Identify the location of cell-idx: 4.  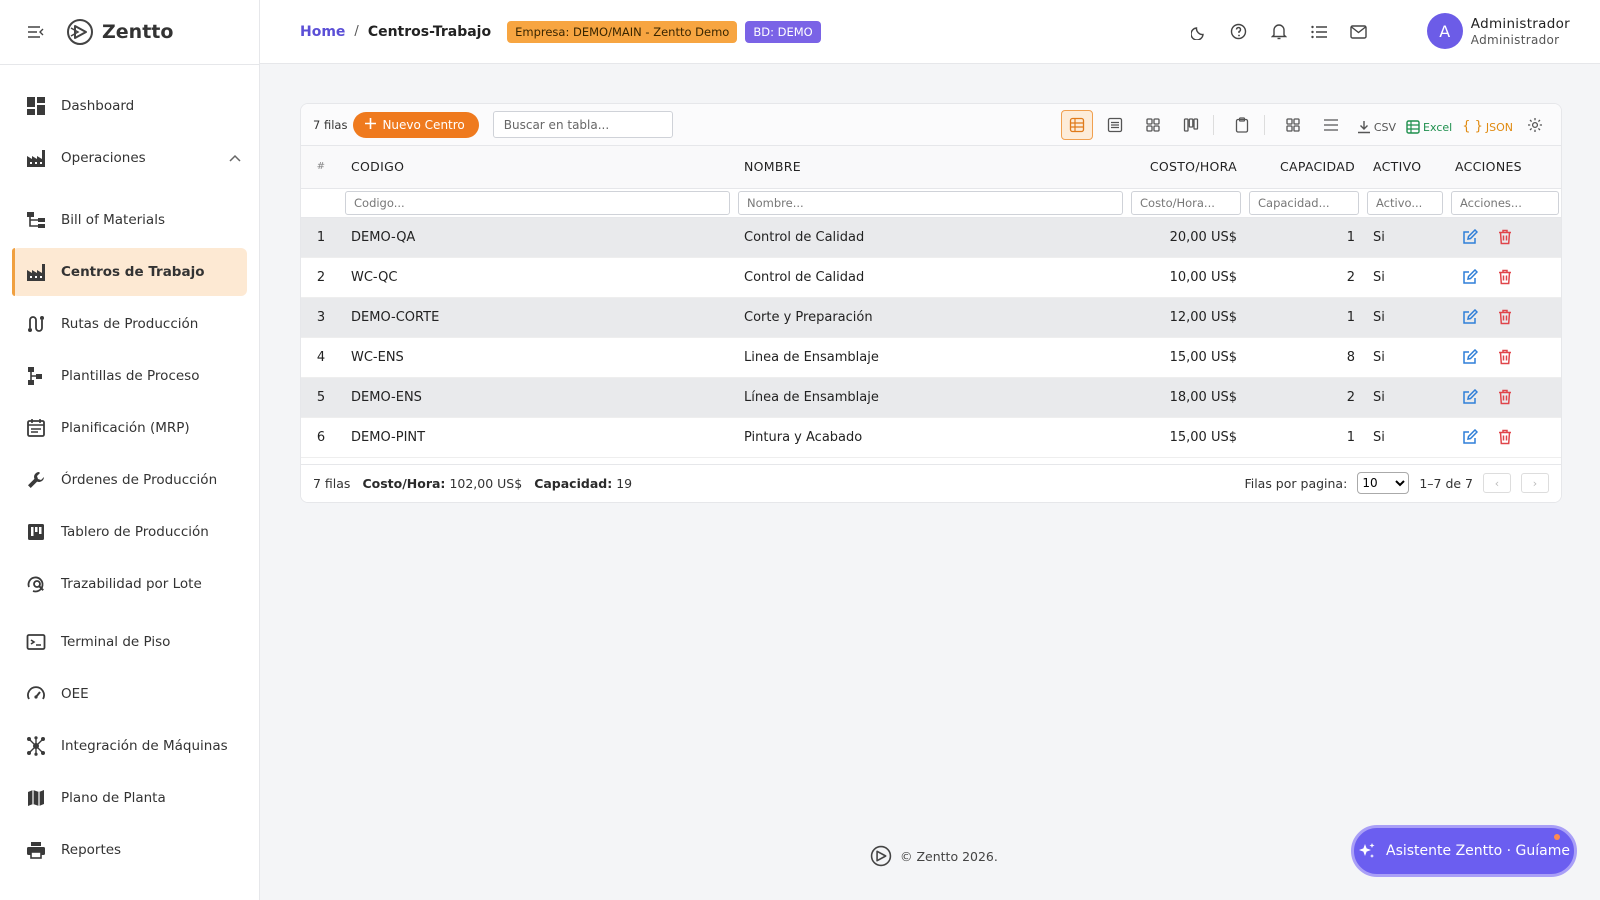
(321, 357).